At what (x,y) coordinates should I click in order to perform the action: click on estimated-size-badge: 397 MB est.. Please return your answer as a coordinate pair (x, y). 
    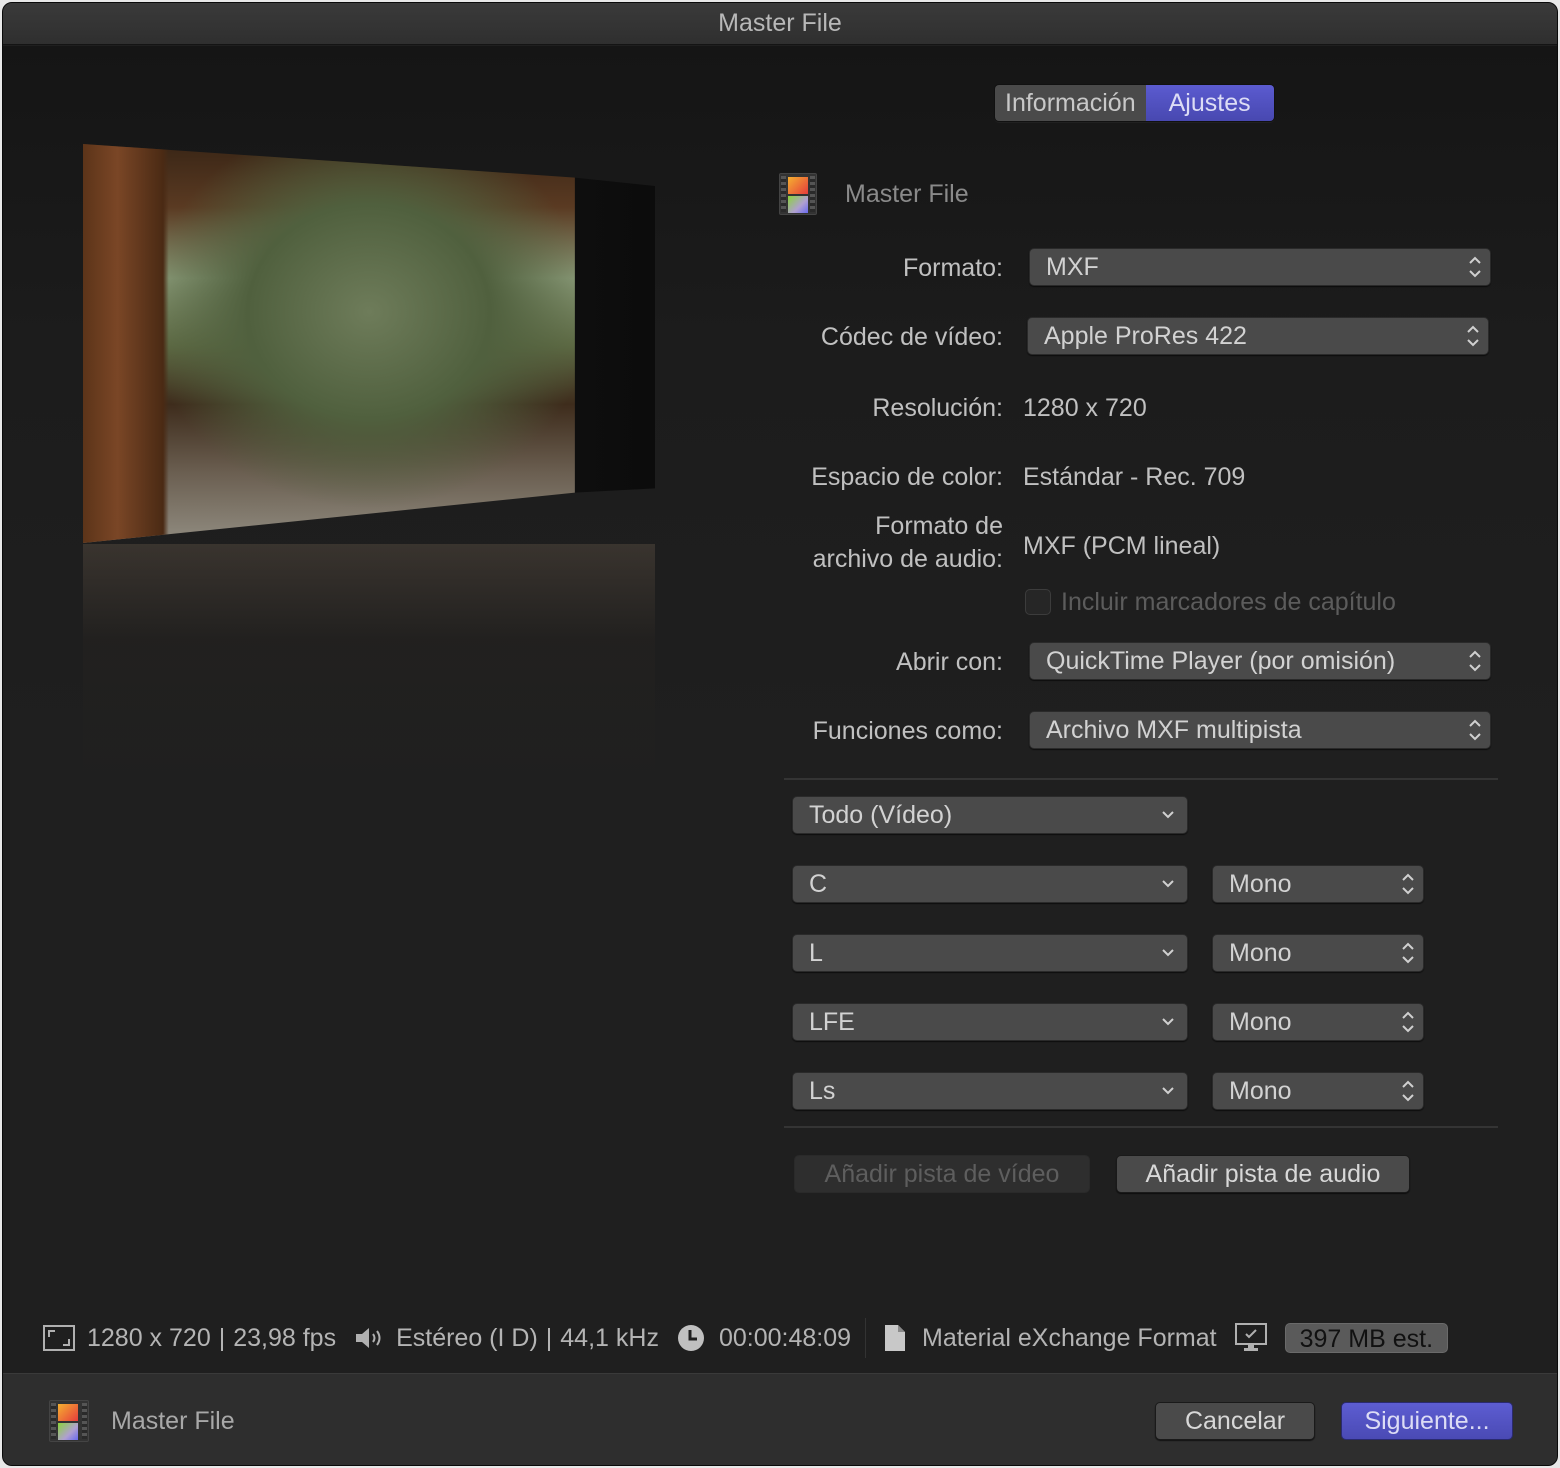
    Looking at the image, I should click on (1366, 1338).